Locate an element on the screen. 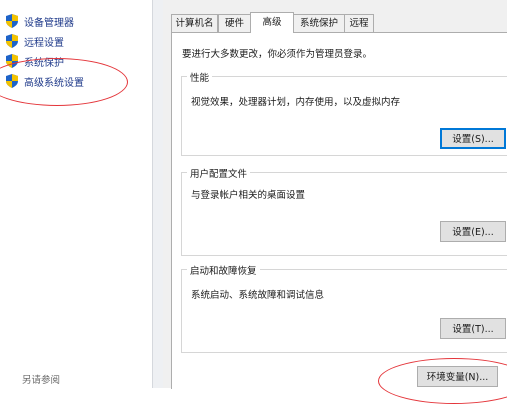 The height and width of the screenshot is (404, 507). sidebar-item-label: 高级系统设置 is located at coordinates (54, 83).